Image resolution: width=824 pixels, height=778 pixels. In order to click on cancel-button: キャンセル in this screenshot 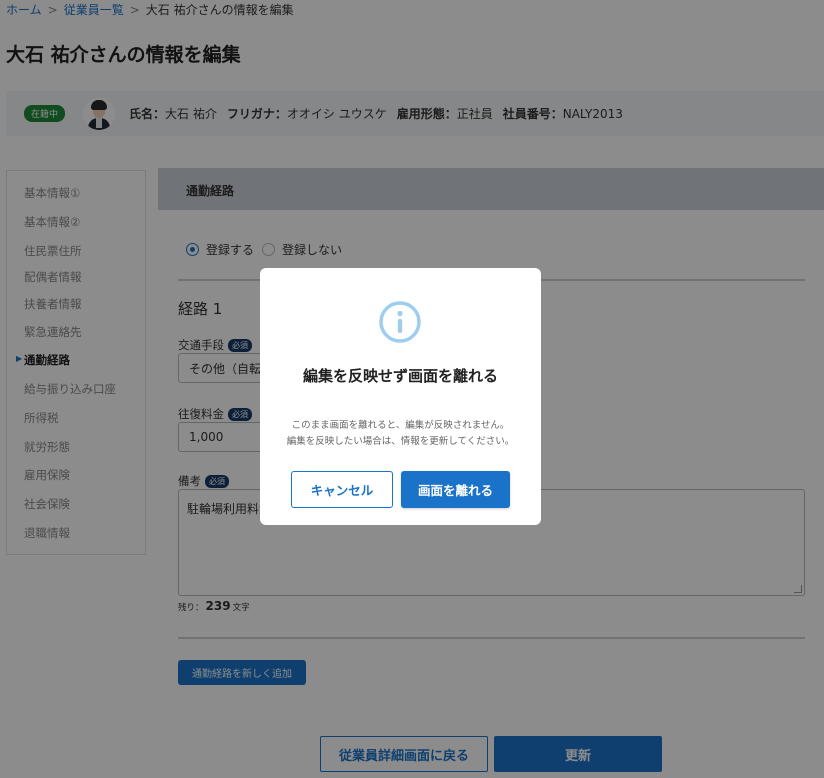, I will do `click(342, 489)`.